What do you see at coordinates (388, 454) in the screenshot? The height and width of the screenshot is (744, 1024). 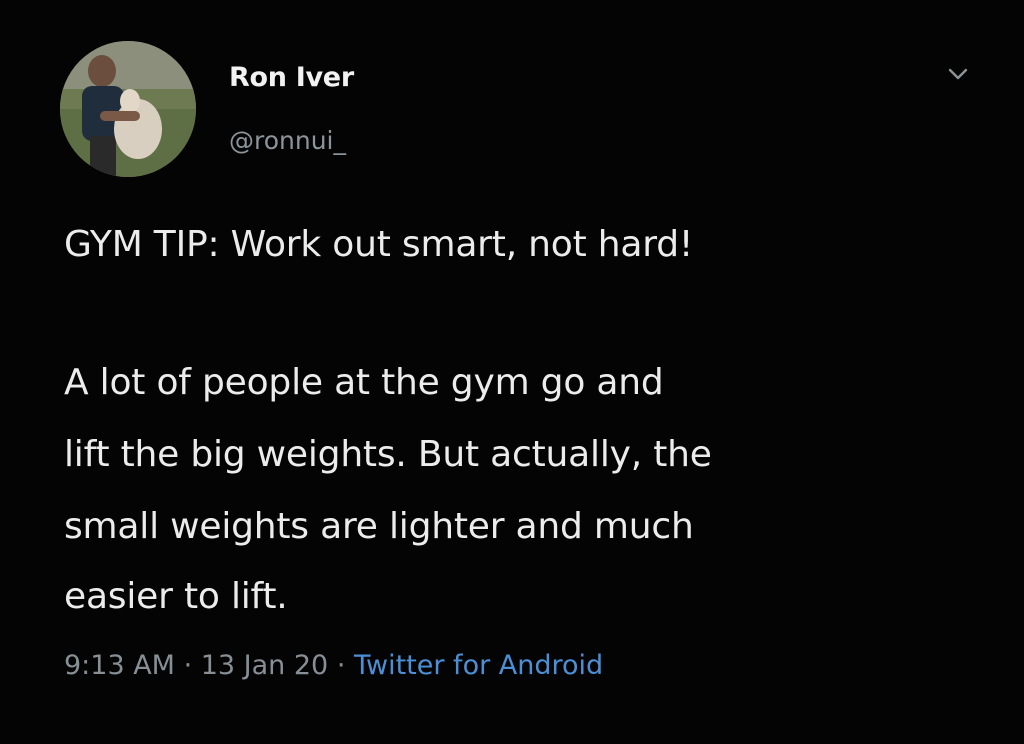 I see `tweet-body-line: lift the big weights. But actually, the` at bounding box center [388, 454].